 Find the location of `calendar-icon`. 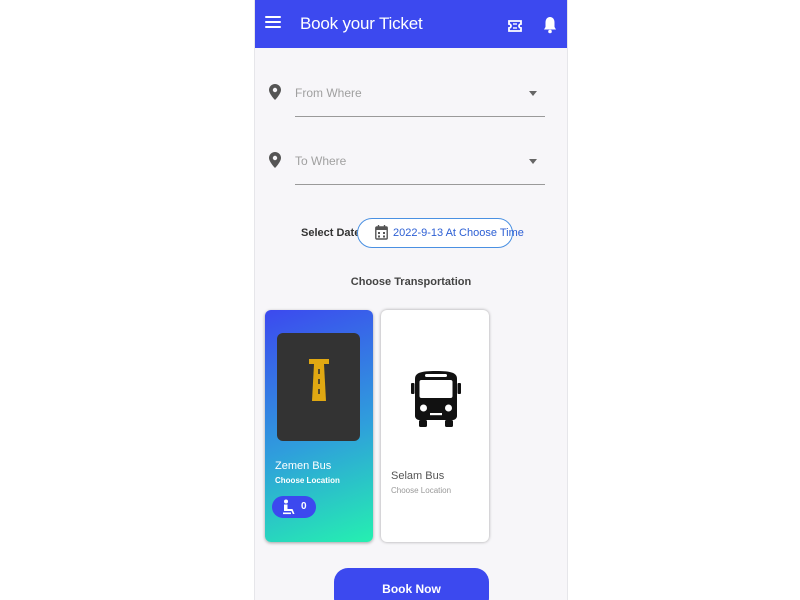

calendar-icon is located at coordinates (381, 232).